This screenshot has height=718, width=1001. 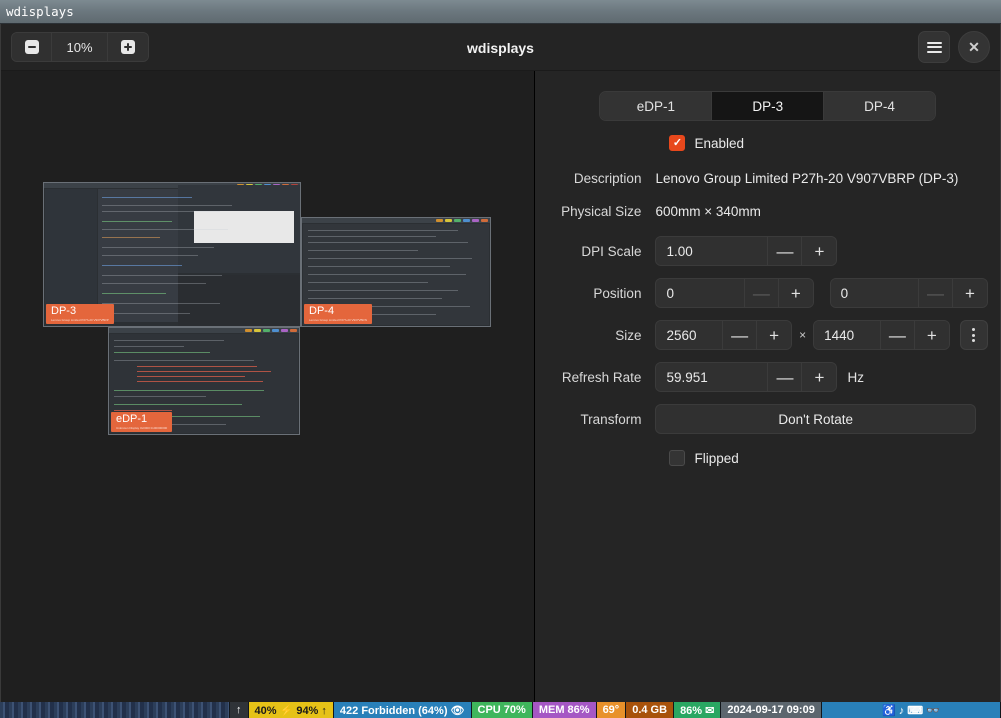 What do you see at coordinates (239, 710) in the screenshot?
I see `taskbar-segment-arrow: ↑` at bounding box center [239, 710].